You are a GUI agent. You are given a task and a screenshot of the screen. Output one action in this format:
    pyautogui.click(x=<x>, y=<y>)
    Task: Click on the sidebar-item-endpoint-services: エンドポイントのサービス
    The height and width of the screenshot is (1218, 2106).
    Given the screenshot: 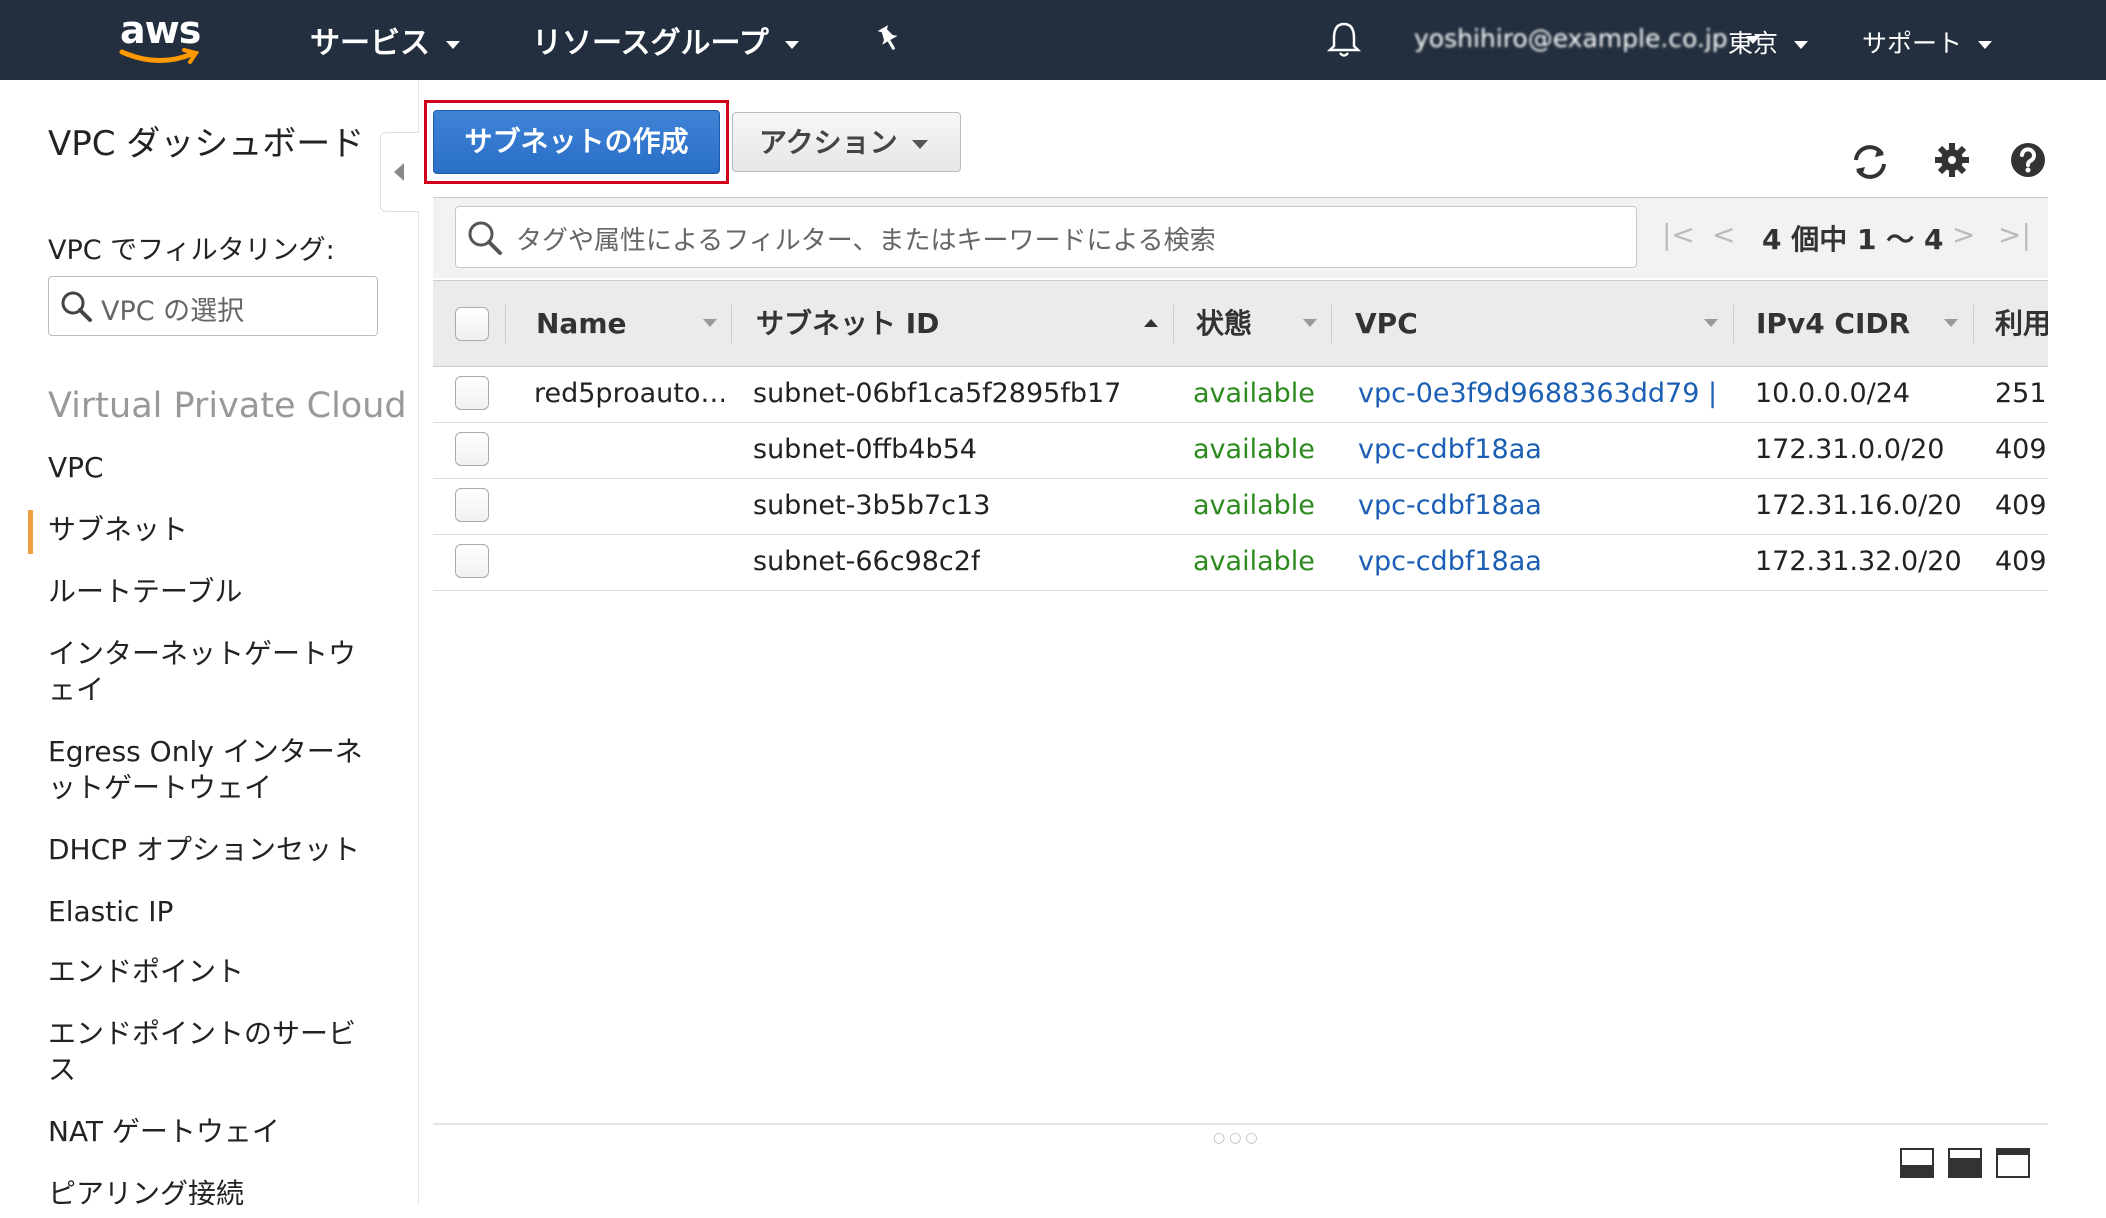 What is the action you would take?
    pyautogui.click(x=213, y=1052)
    